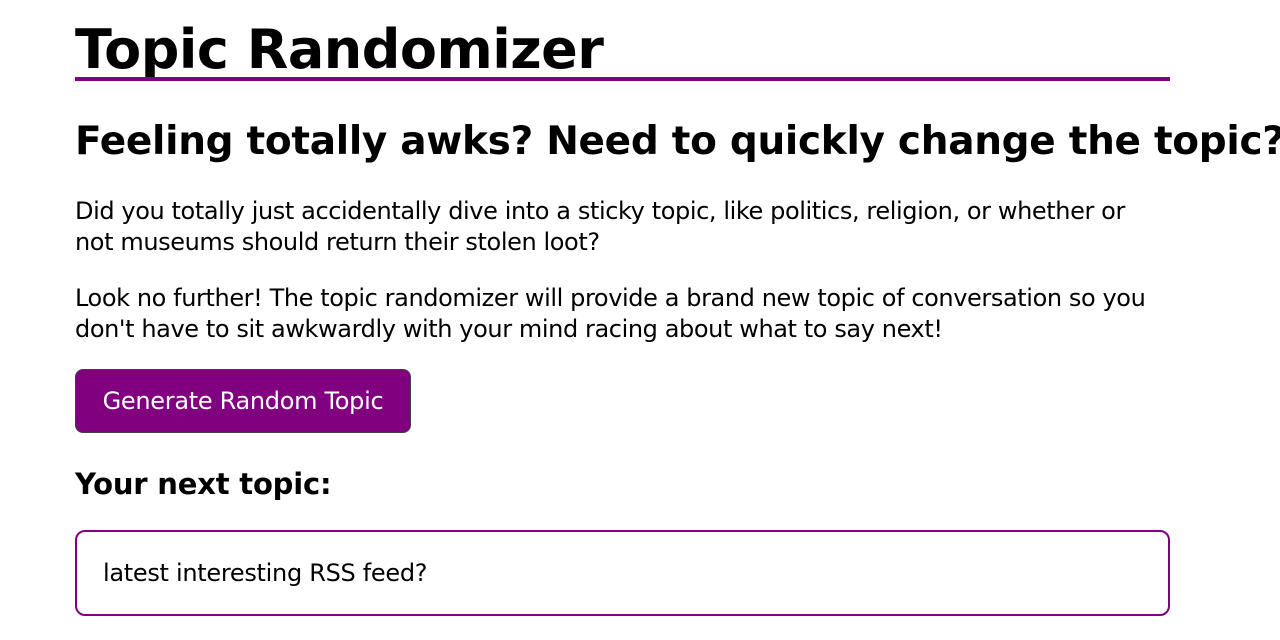 The height and width of the screenshot is (640, 1280). I want to click on page-title: Topic Randomizer, so click(339, 49).